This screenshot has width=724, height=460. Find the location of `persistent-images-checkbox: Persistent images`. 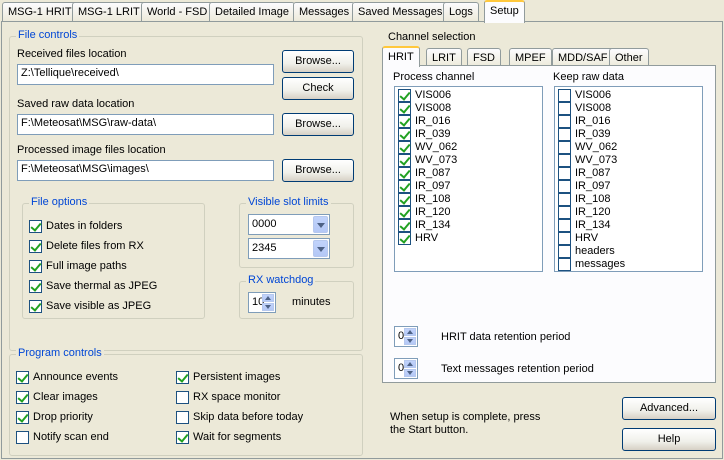

persistent-images-checkbox: Persistent images is located at coordinates (228, 378).